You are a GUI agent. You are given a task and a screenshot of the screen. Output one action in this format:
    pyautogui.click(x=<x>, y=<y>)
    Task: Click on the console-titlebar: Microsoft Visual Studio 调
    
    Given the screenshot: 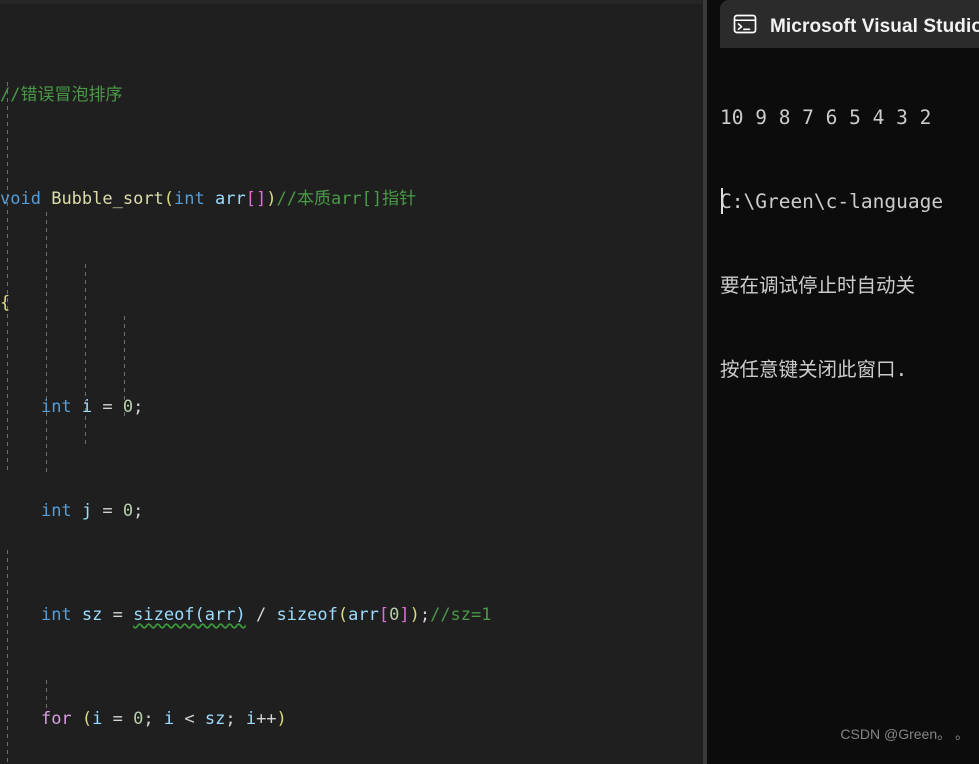 What is the action you would take?
    pyautogui.click(x=849, y=24)
    